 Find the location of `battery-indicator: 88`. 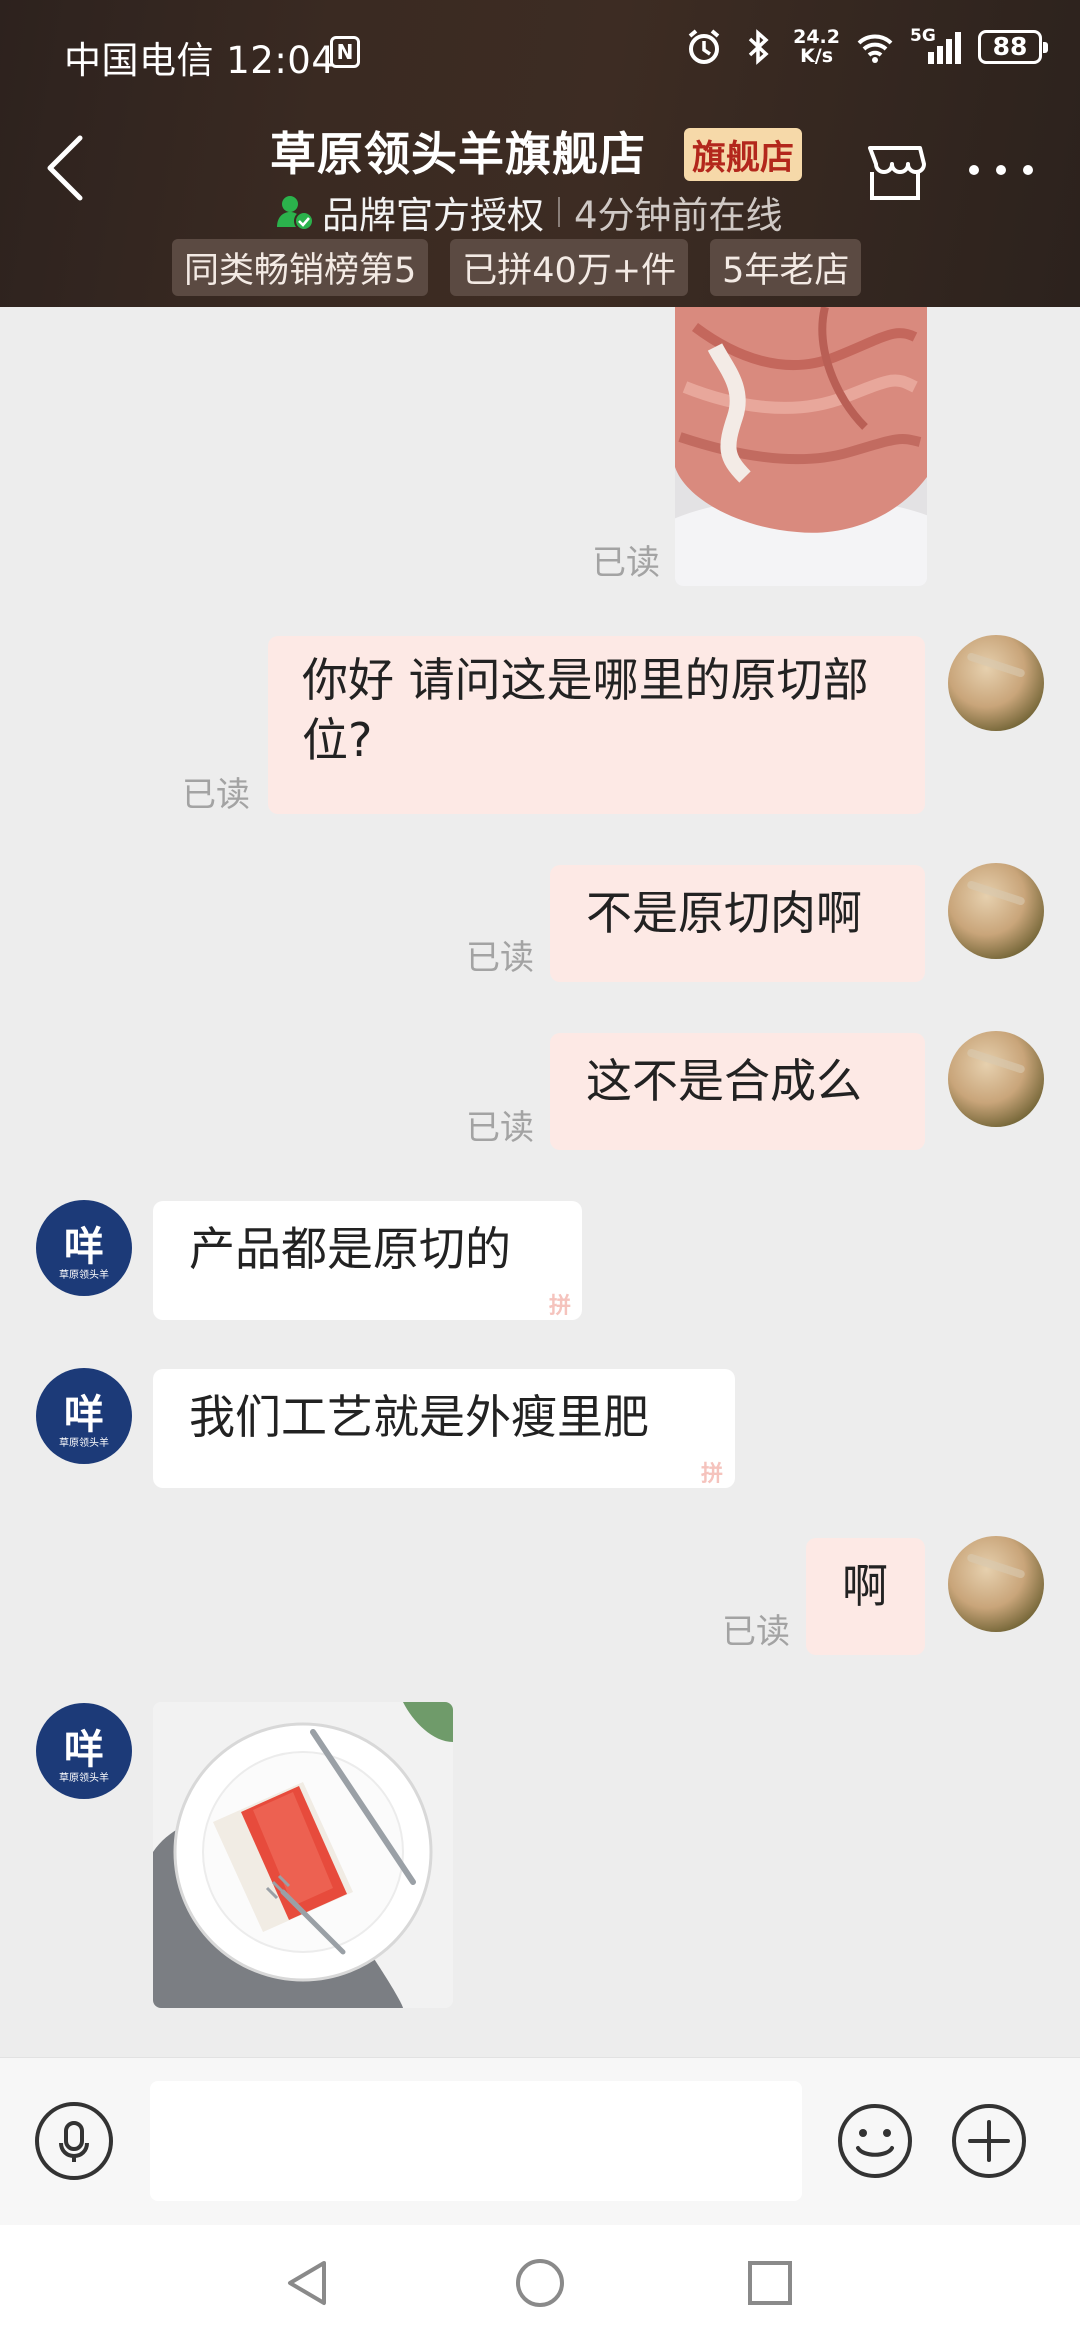

battery-indicator: 88 is located at coordinates (1013, 47).